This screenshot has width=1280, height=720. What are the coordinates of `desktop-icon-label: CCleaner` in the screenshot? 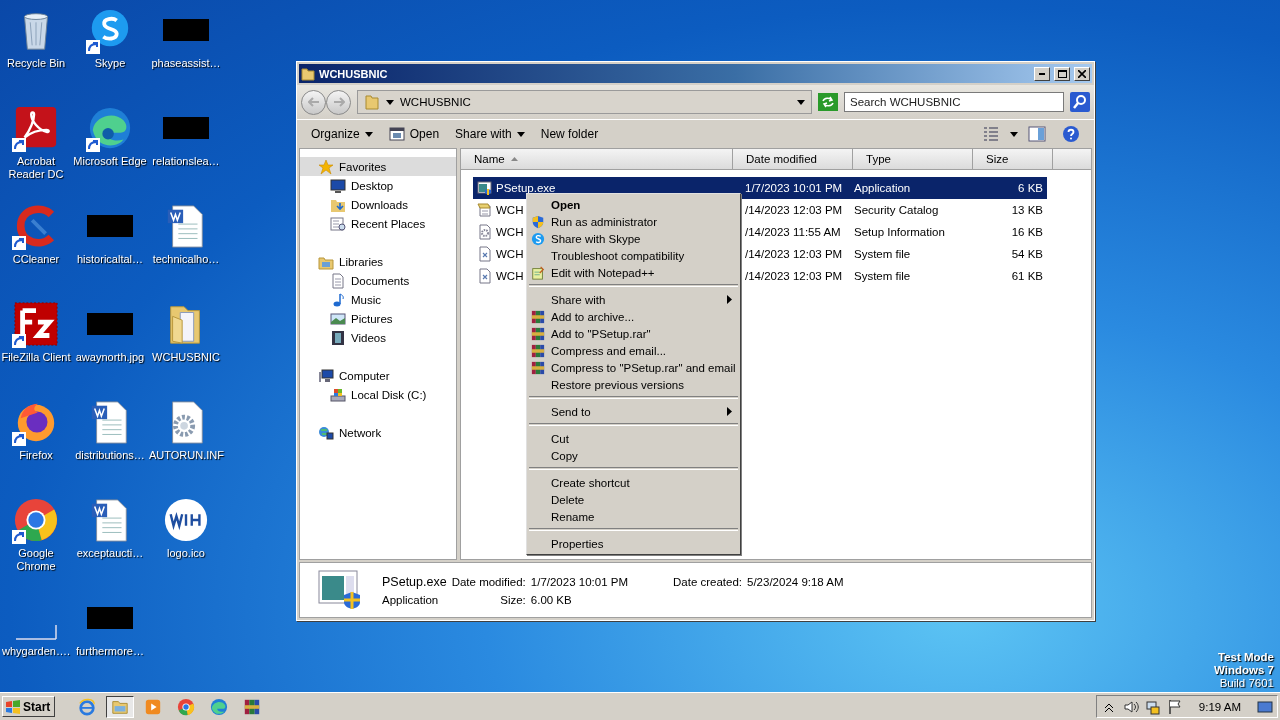 It's located at (36, 259).